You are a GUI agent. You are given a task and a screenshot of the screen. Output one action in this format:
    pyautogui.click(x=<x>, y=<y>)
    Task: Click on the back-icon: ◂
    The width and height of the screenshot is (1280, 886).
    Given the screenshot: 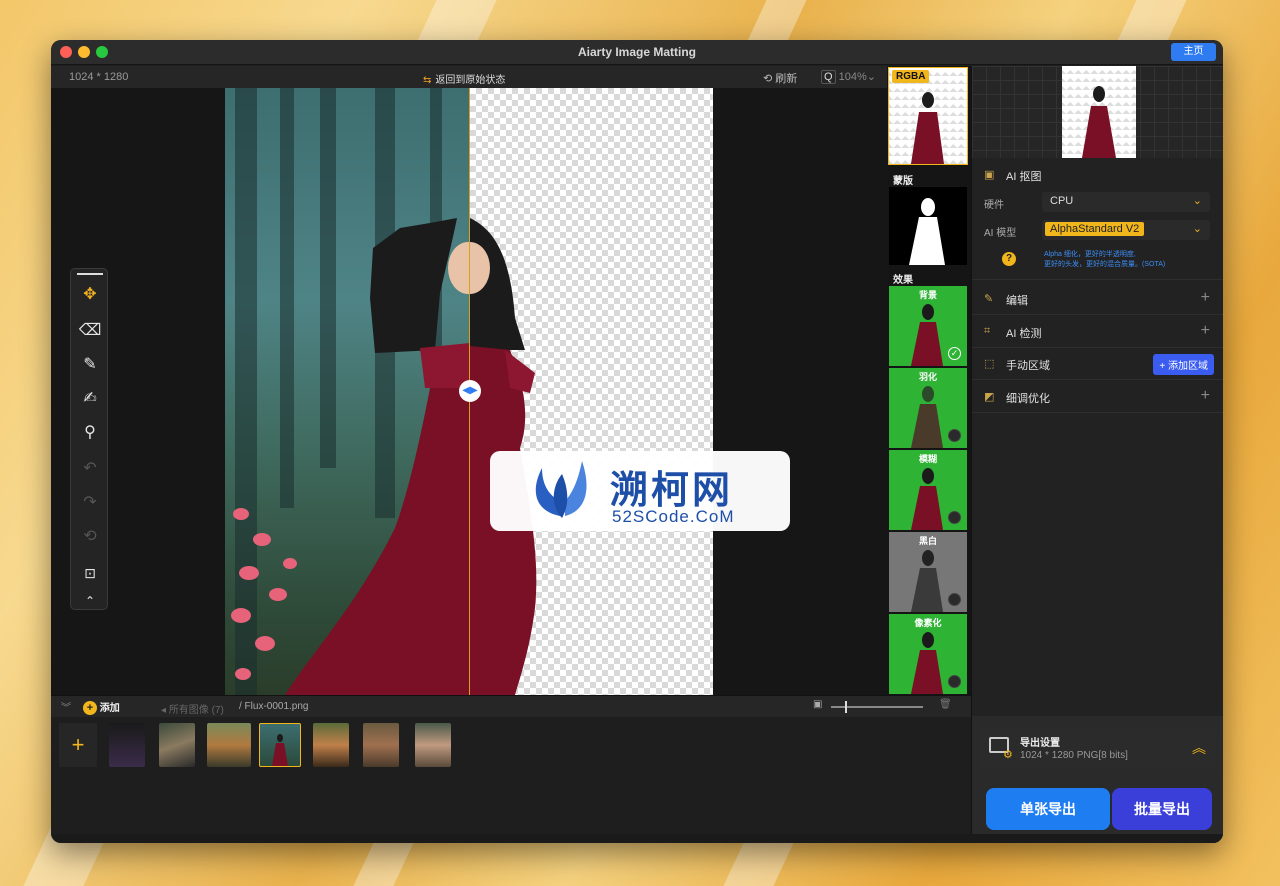 What is the action you would take?
    pyautogui.click(x=164, y=710)
    